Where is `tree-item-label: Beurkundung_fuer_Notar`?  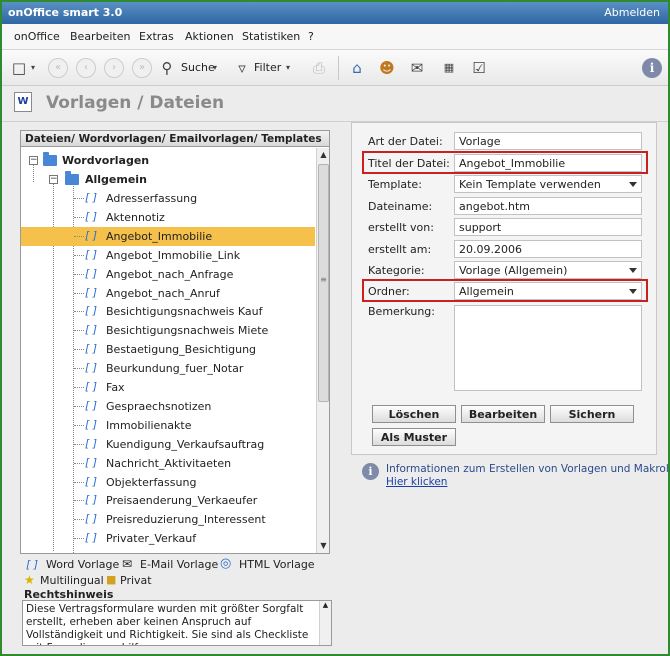
tree-item-label: Beurkundung_fuer_Notar is located at coordinates (175, 369).